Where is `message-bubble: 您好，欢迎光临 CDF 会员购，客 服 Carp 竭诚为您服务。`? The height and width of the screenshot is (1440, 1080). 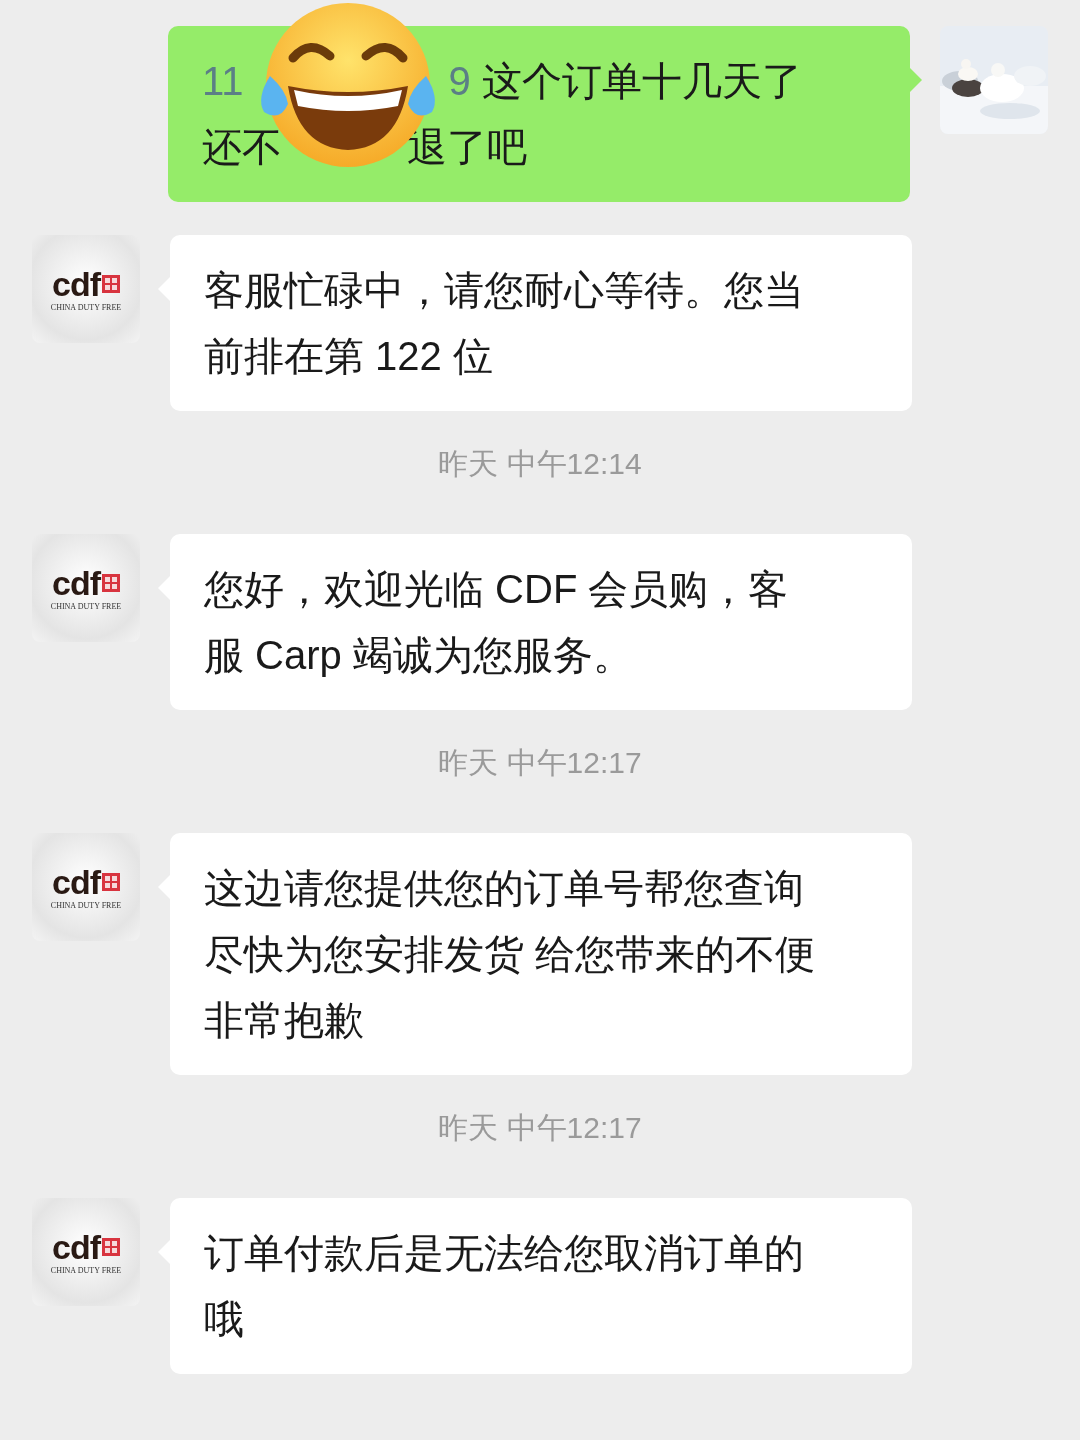
message-bubble: 您好，欢迎光临 CDF 会员购，客 服 Carp 竭诚为您服务。 is located at coordinates (541, 622).